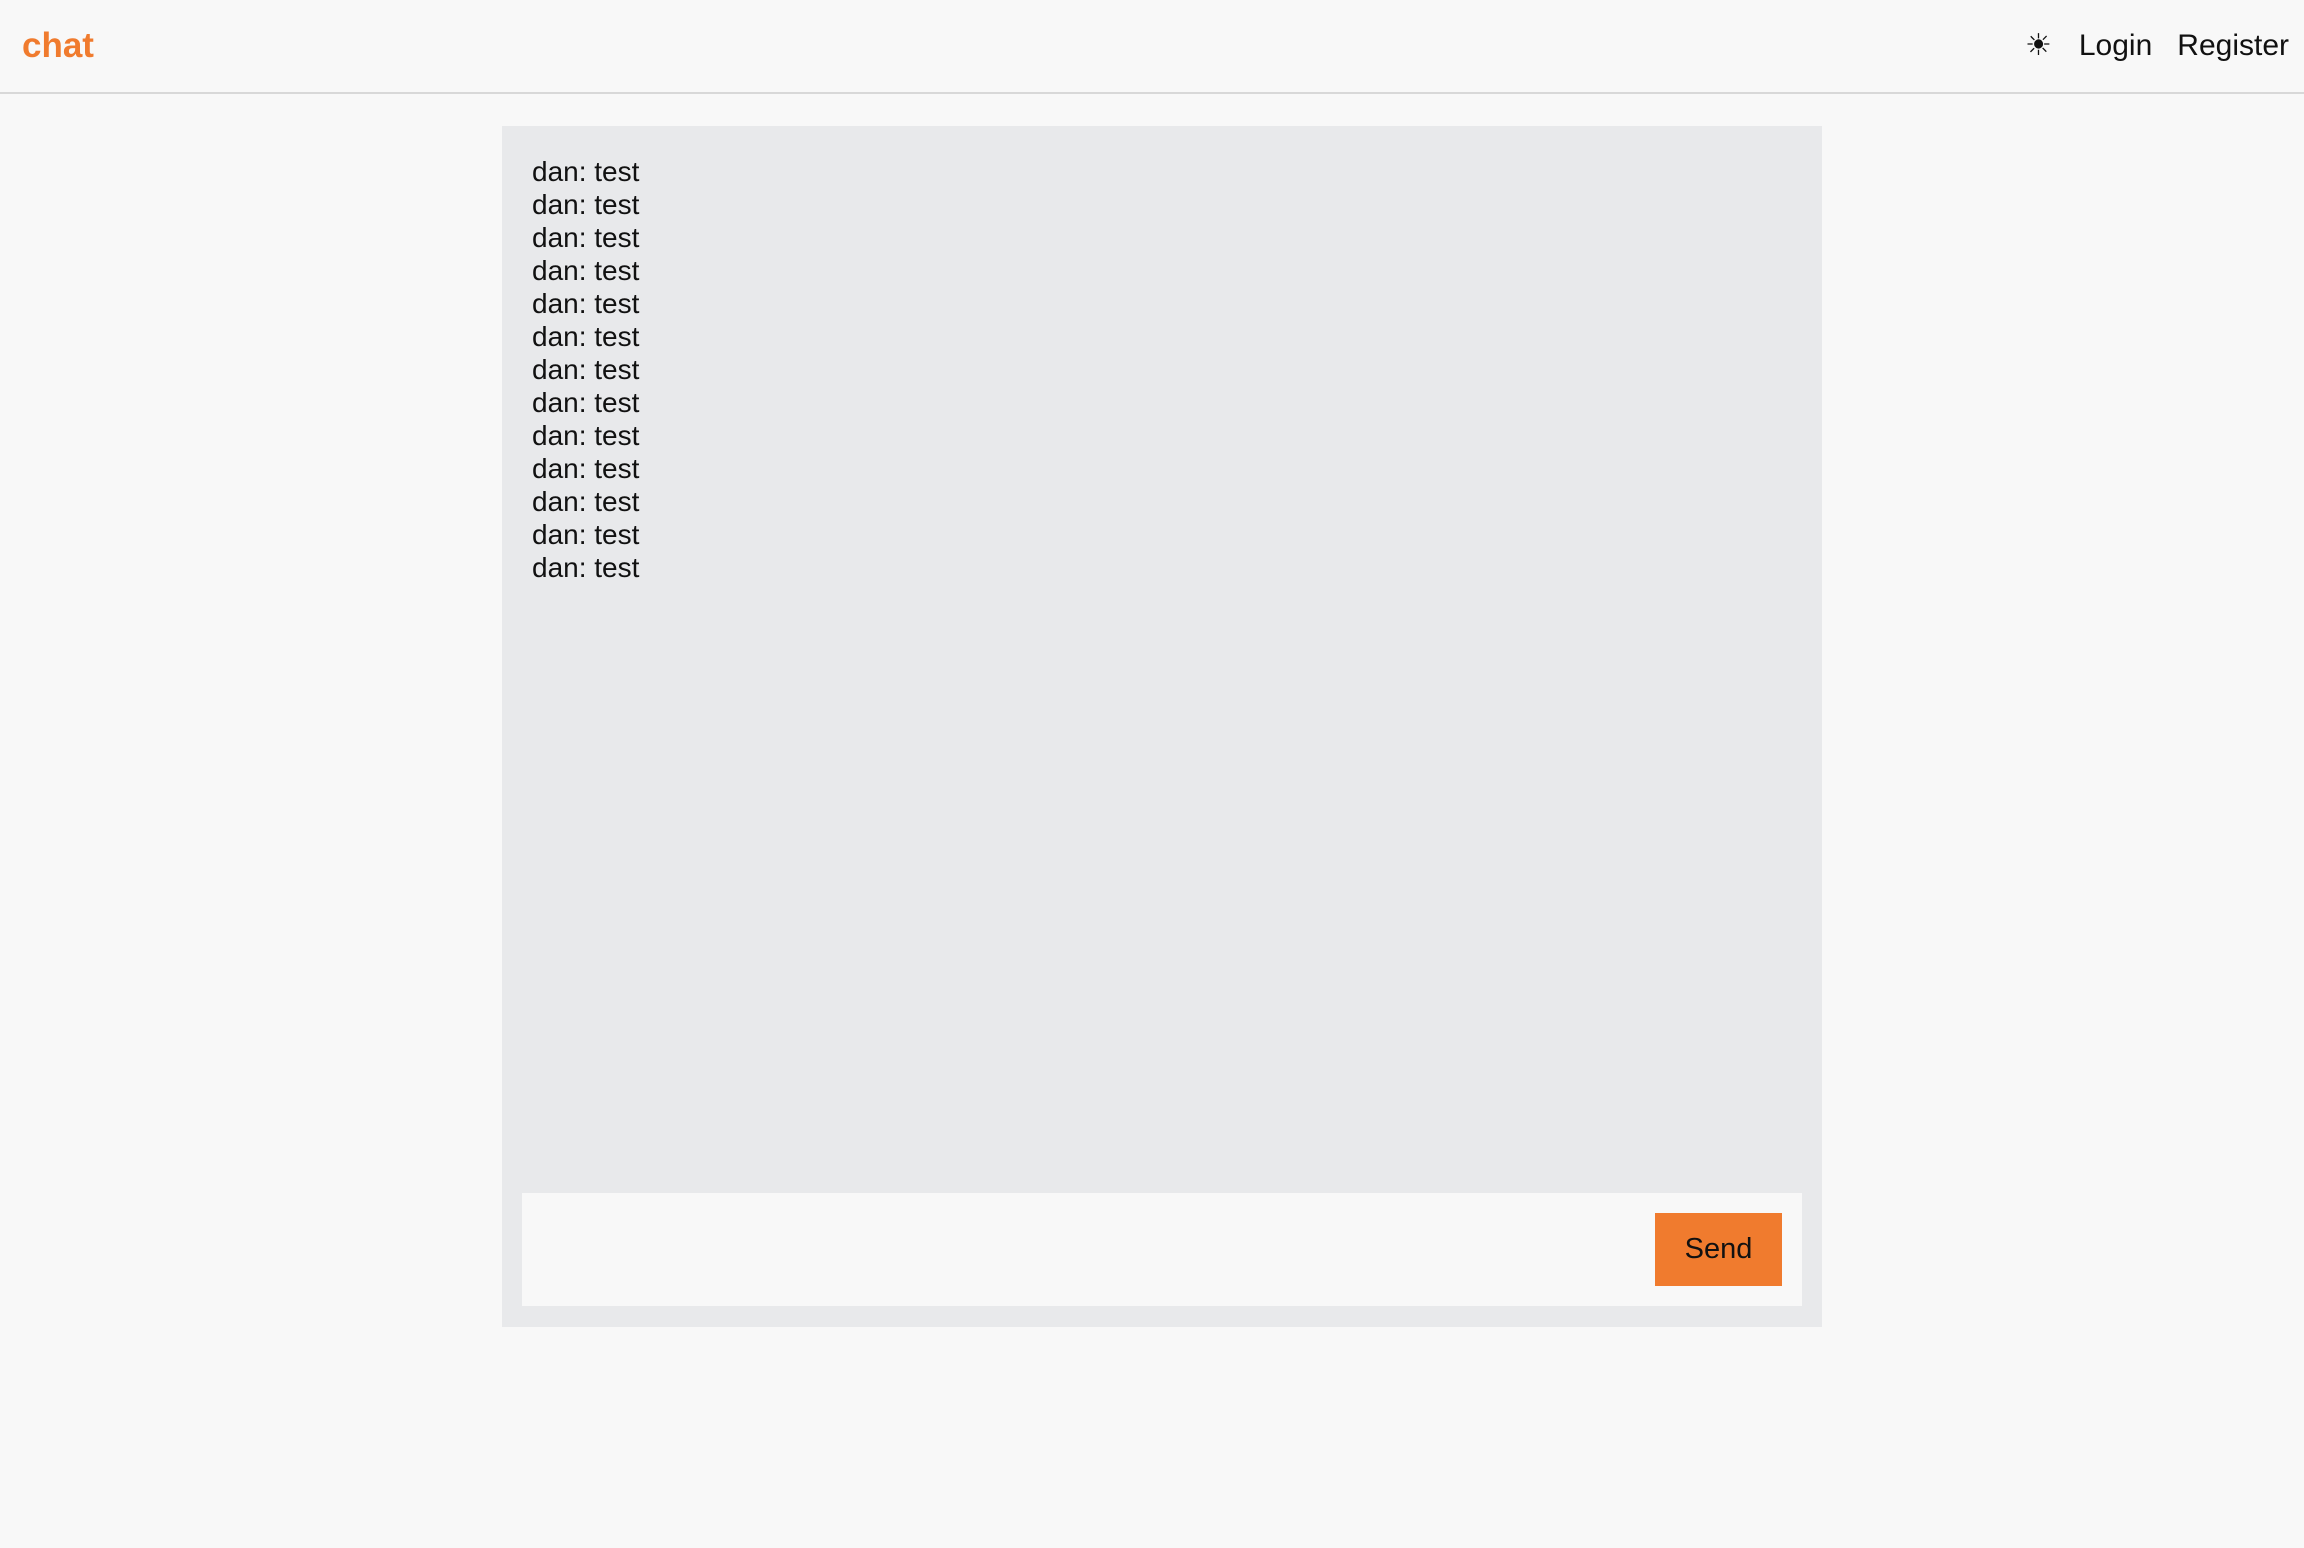 This screenshot has height=1548, width=2304. I want to click on message-composer: Send, so click(1162, 1249).